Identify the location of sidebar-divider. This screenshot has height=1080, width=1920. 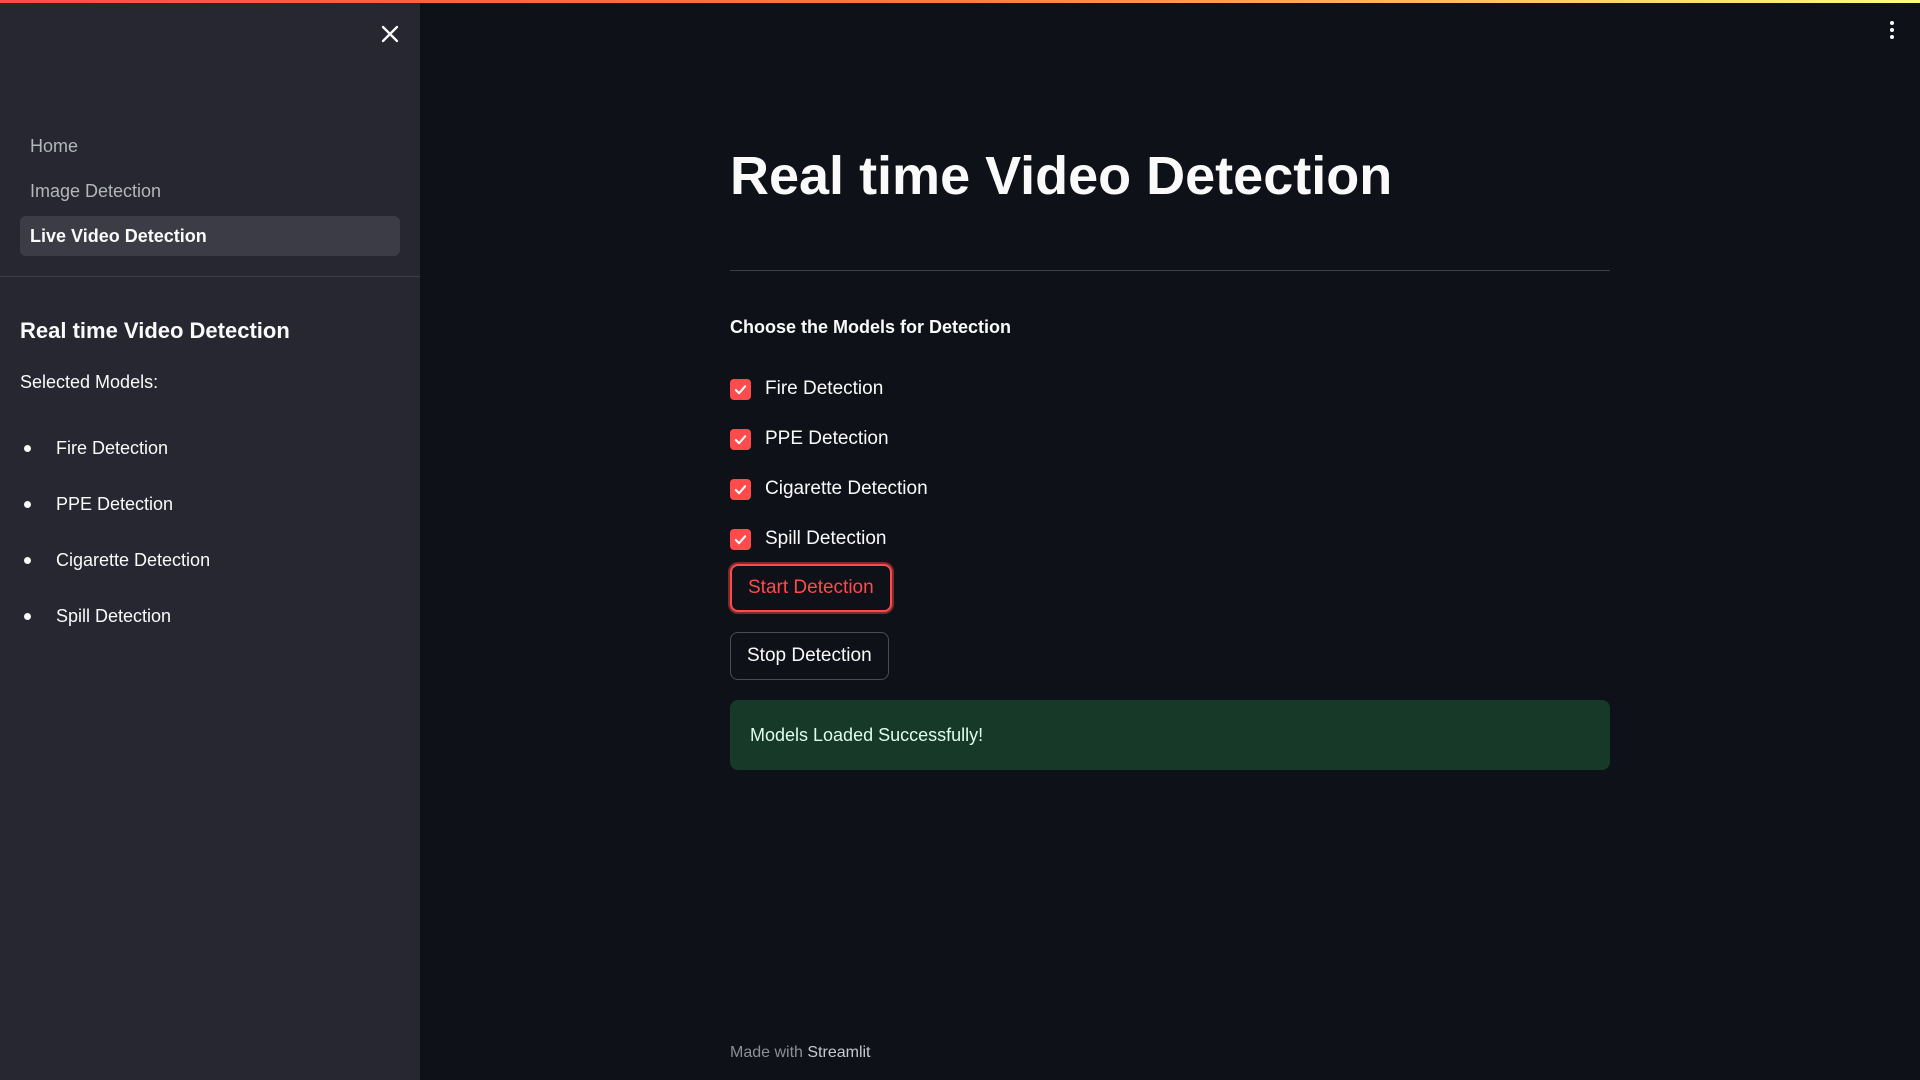
(210, 276).